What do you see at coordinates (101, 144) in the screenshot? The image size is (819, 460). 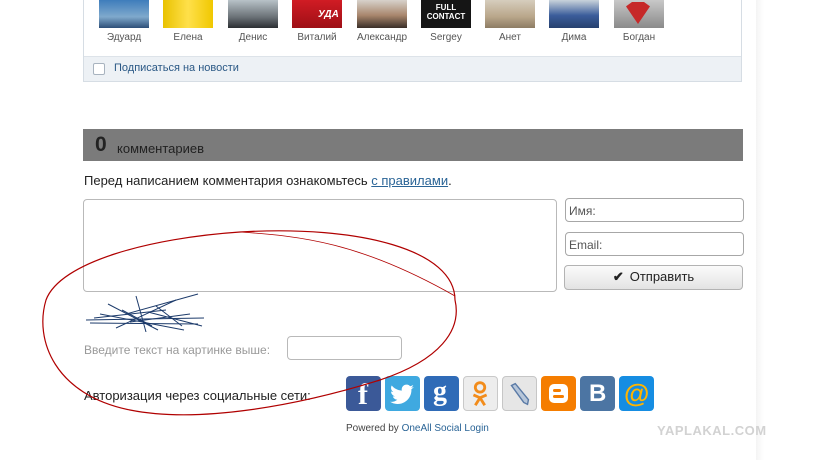 I see `comments-count: 0` at bounding box center [101, 144].